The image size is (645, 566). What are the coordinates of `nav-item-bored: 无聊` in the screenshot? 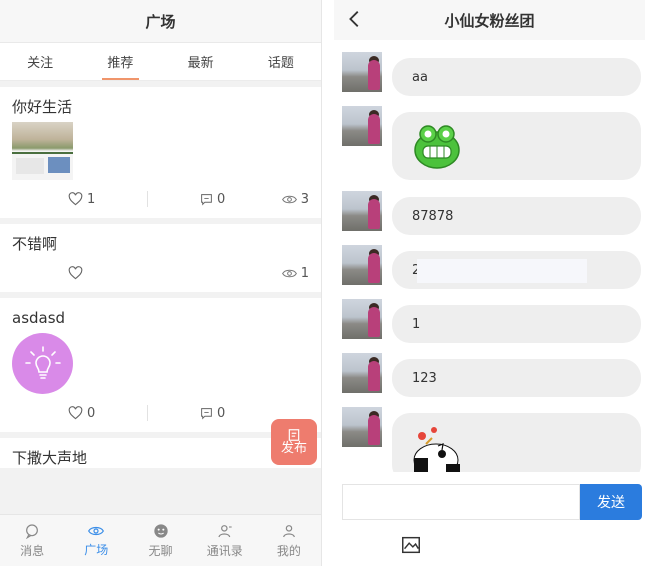 It's located at (160, 540).